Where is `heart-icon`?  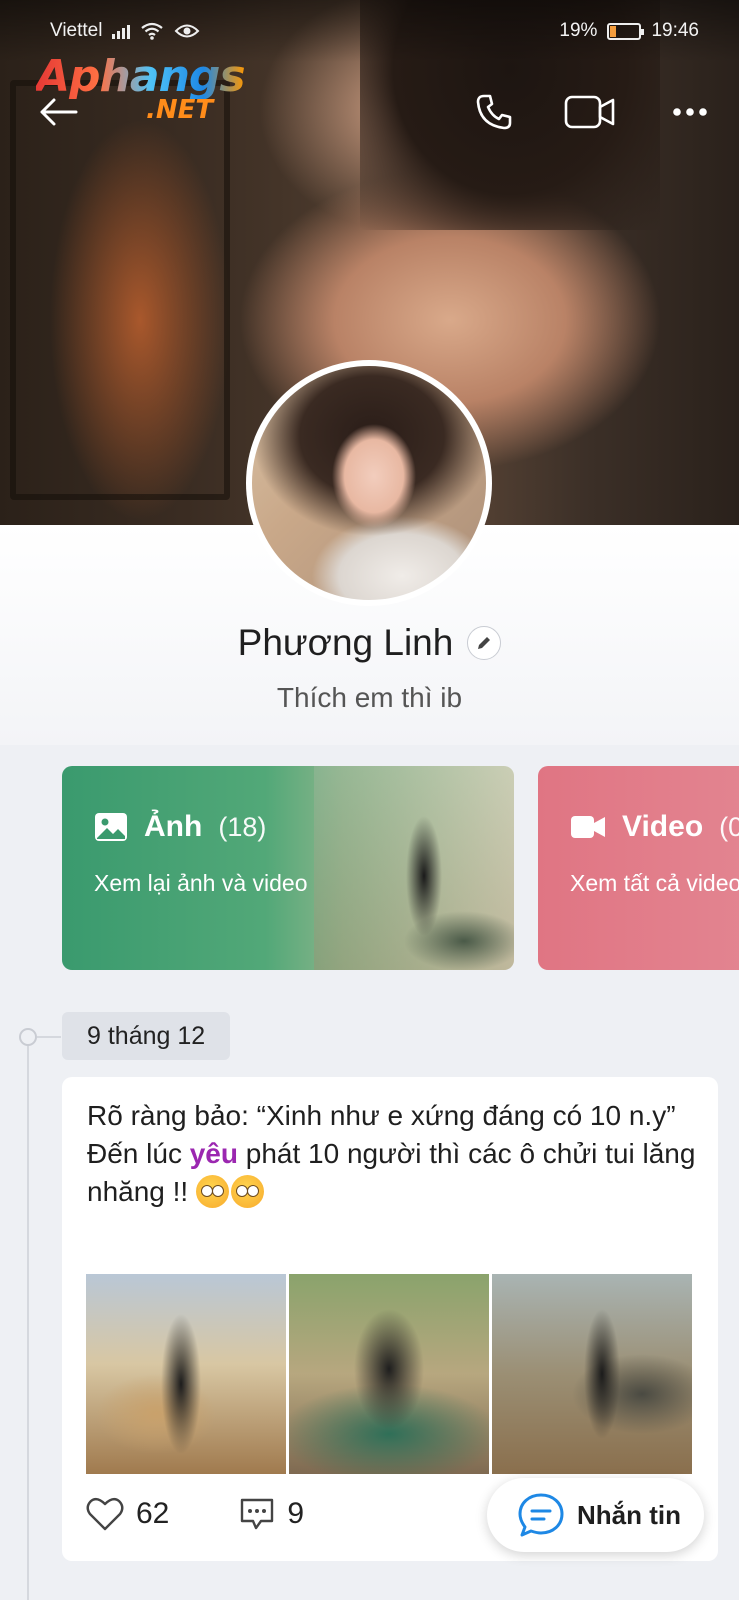
heart-icon is located at coordinates (105, 1514).